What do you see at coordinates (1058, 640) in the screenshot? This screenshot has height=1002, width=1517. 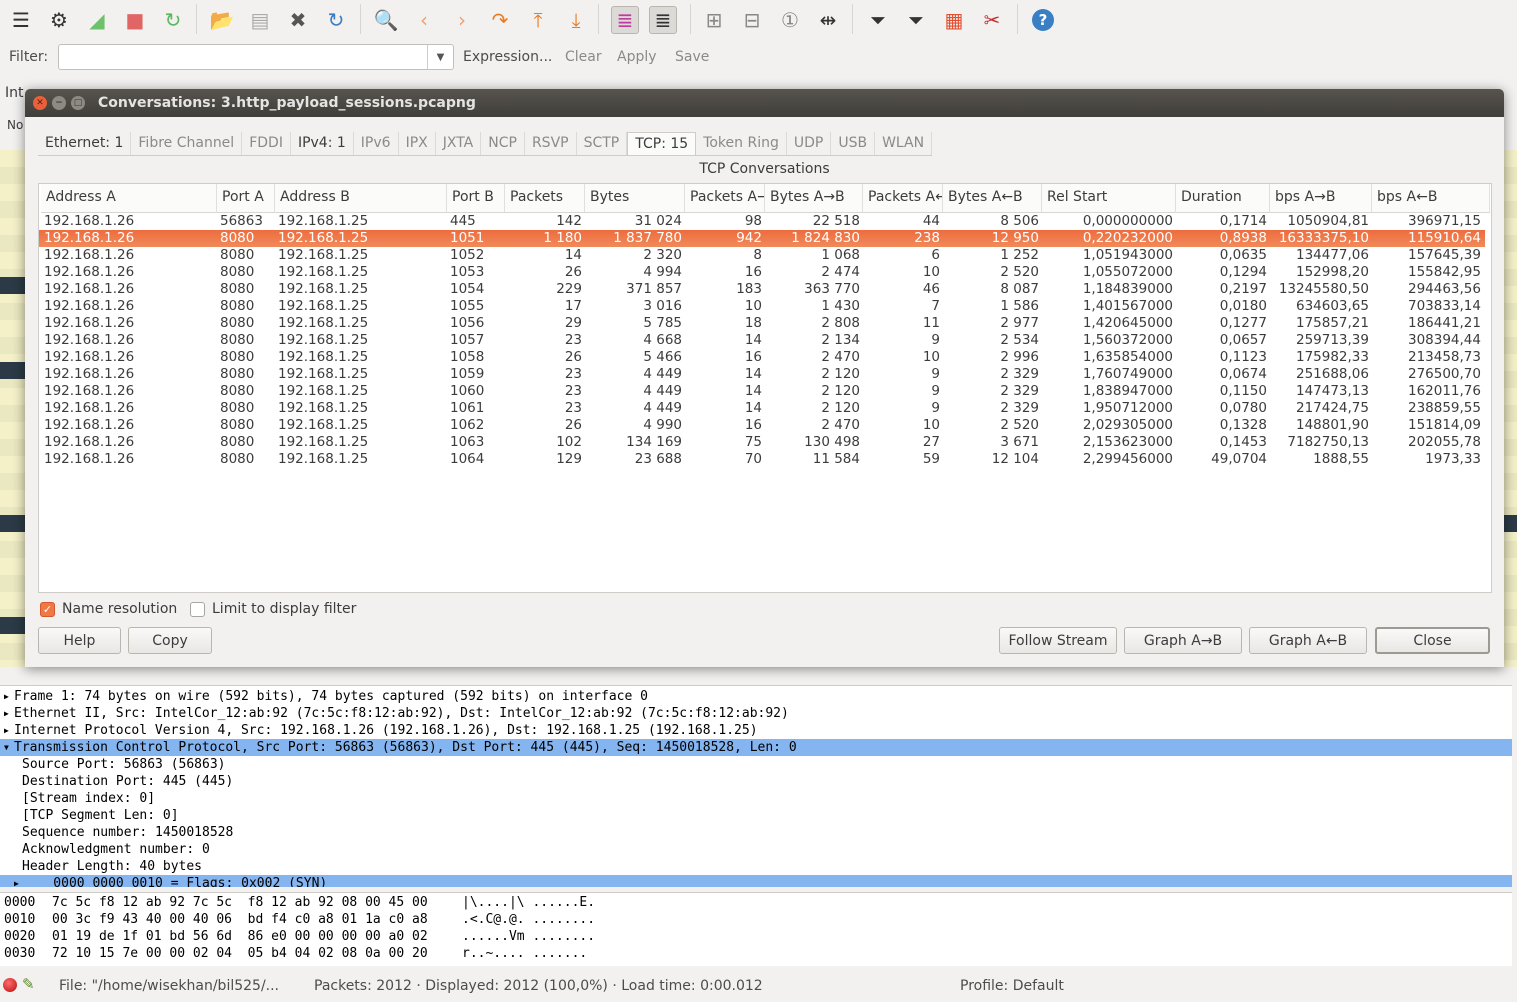 I see `follow-stream-button: Follow Stream` at bounding box center [1058, 640].